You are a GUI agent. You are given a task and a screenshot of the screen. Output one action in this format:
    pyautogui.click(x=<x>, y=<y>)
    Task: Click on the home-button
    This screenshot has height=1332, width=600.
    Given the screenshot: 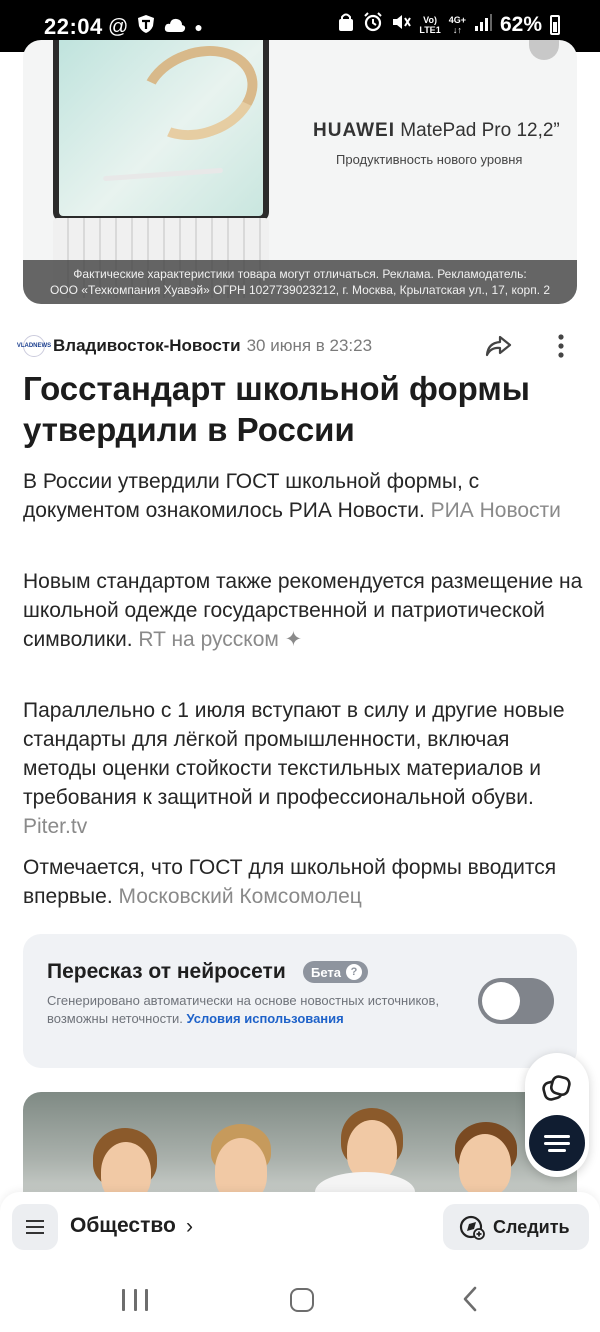 What is the action you would take?
    pyautogui.click(x=302, y=1300)
    